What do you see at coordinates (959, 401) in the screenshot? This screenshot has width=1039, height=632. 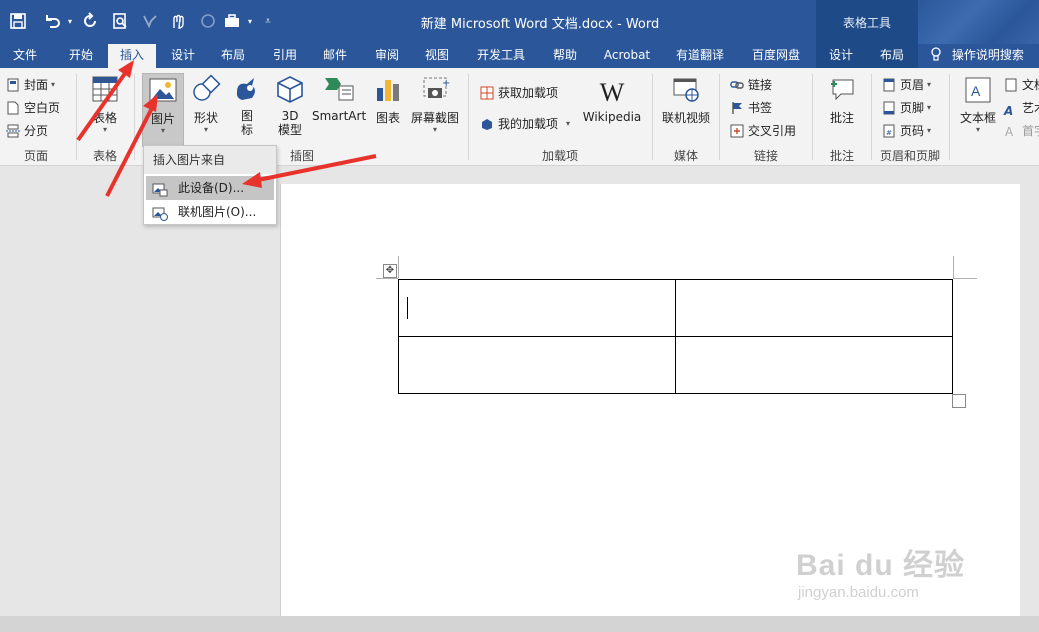 I see `table-resize-handle` at bounding box center [959, 401].